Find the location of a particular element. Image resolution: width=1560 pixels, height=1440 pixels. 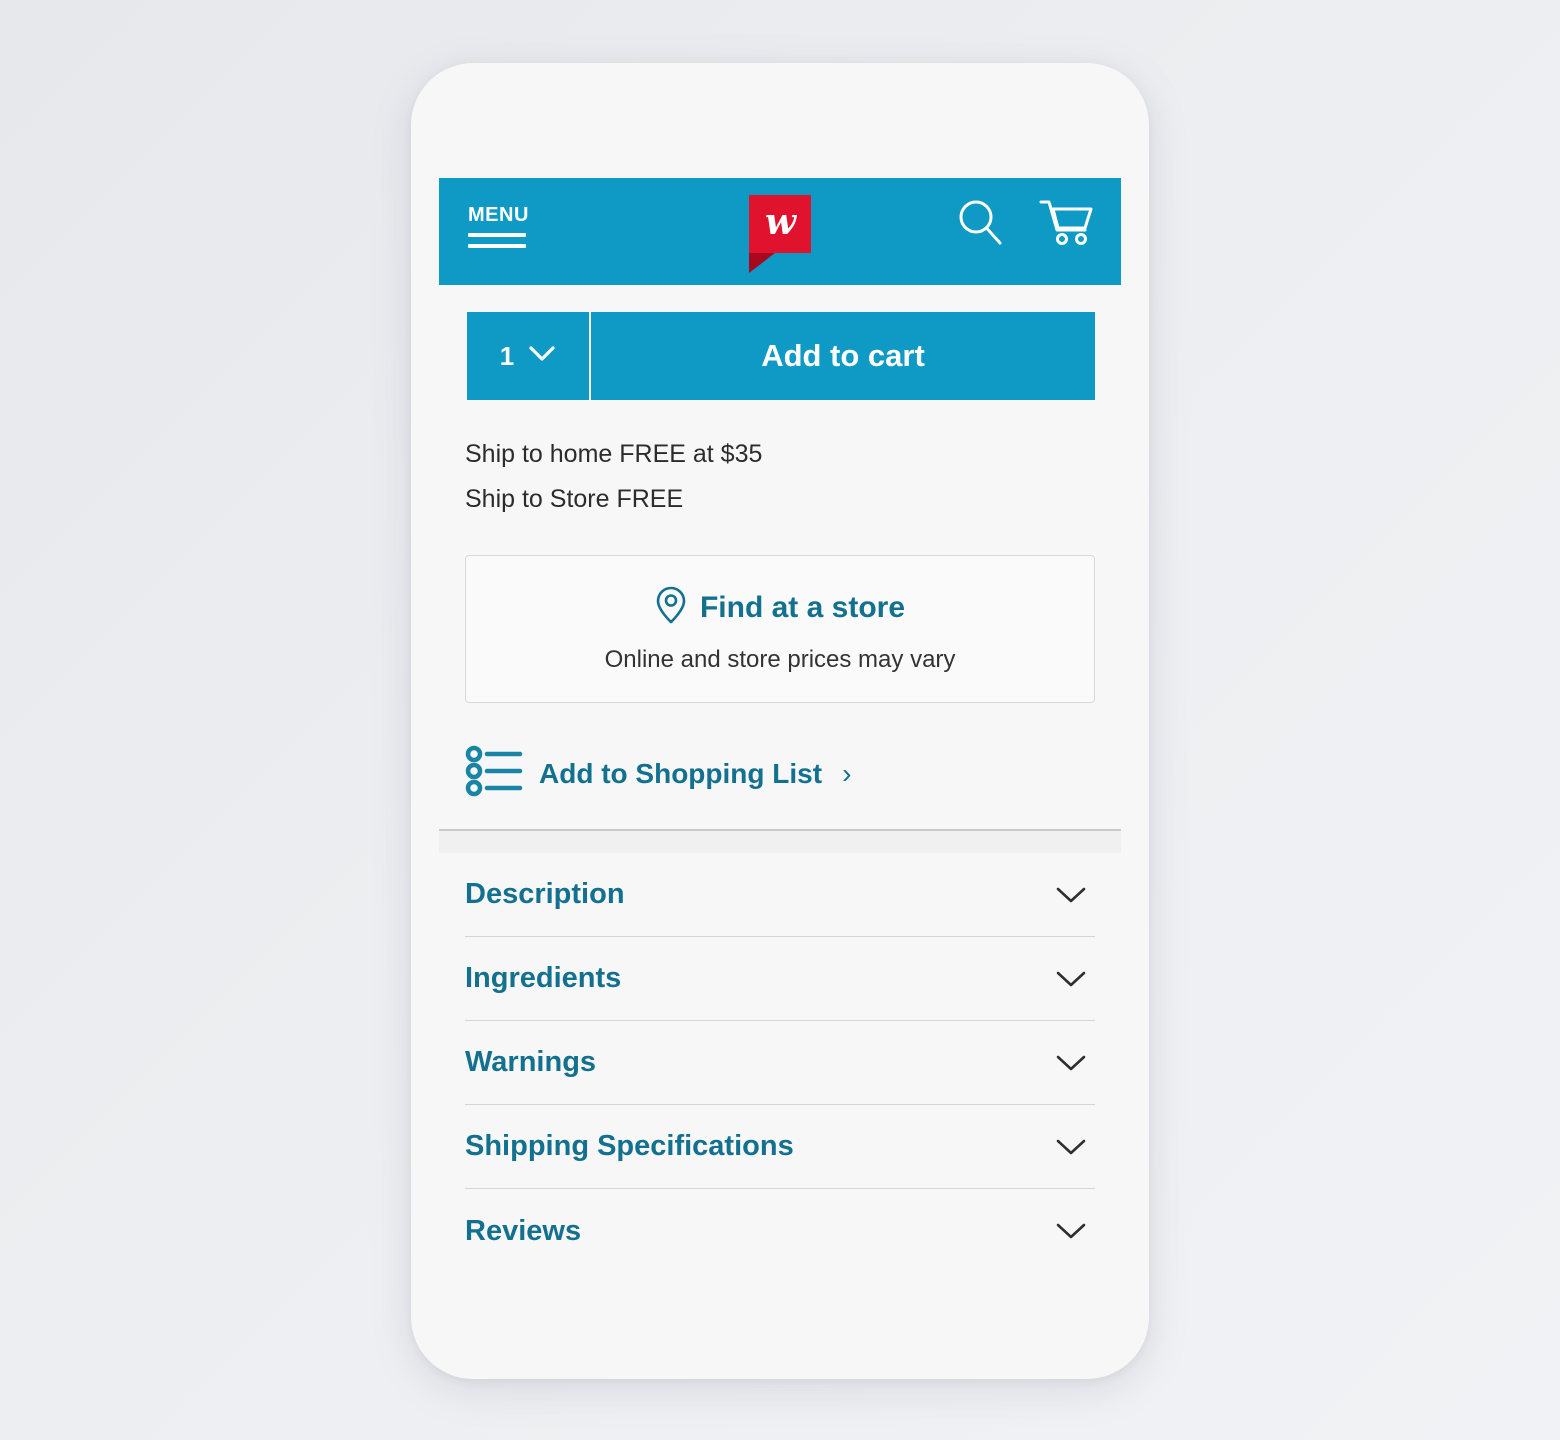

walgreens-logo-letter: w is located at coordinates (780, 222).